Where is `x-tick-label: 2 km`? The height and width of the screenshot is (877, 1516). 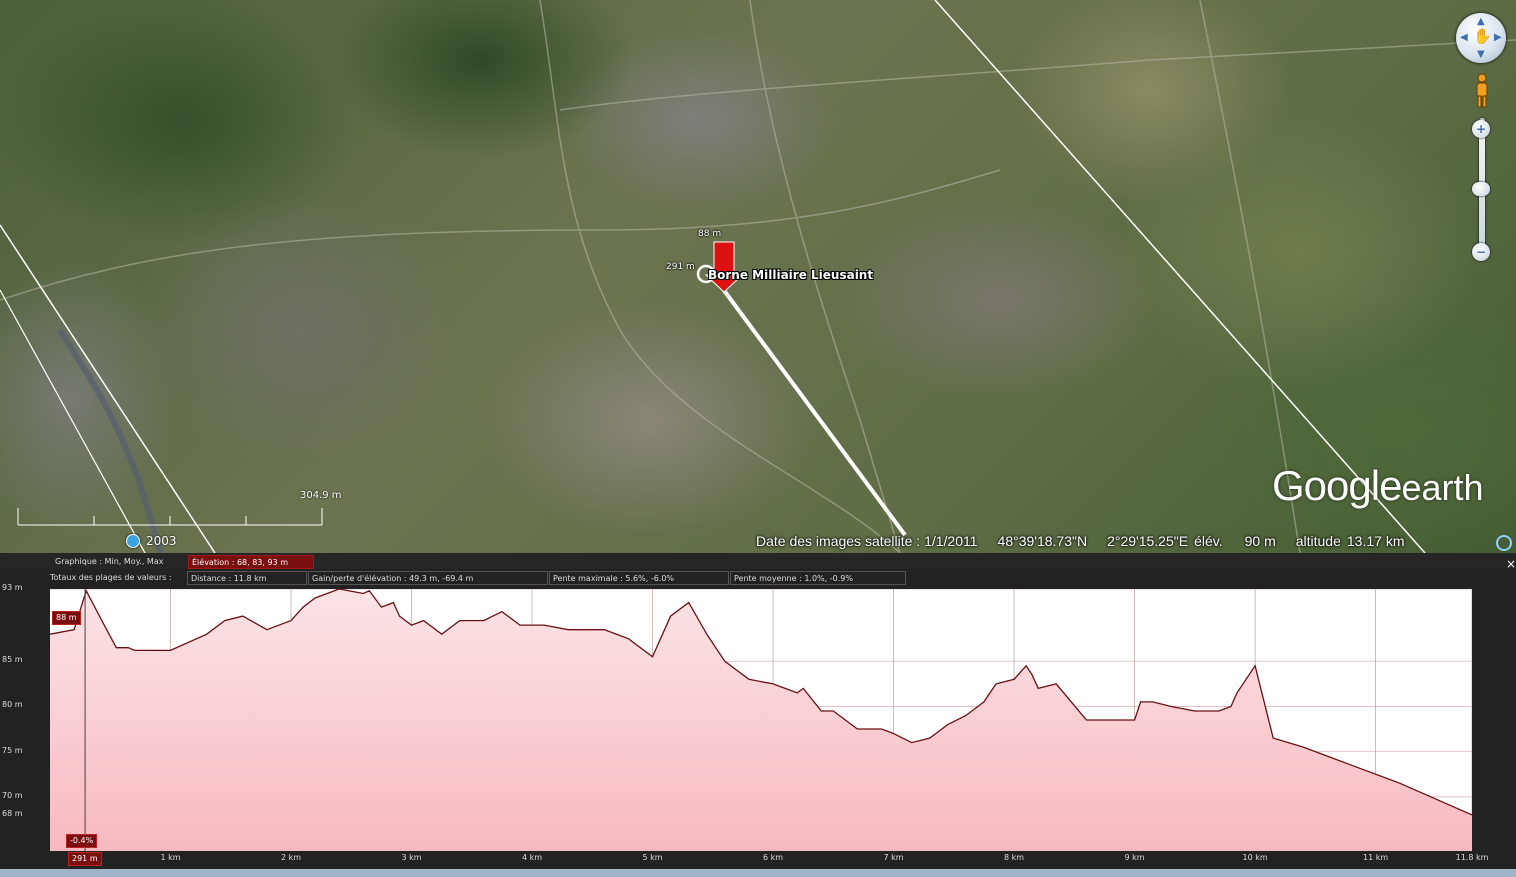
x-tick-label: 2 km is located at coordinates (291, 857).